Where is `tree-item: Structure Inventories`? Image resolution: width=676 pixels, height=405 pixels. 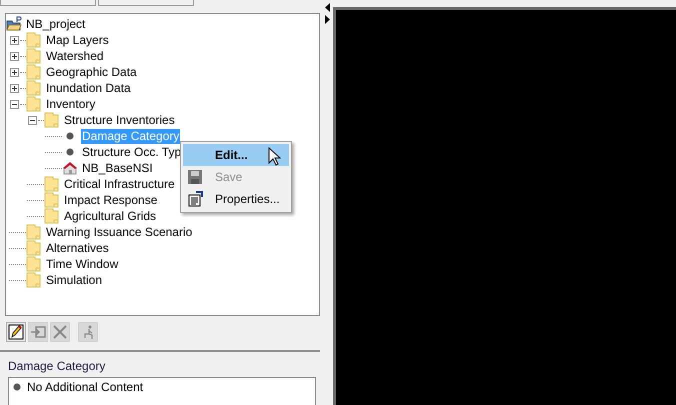 tree-item: Structure Inventories is located at coordinates (119, 120).